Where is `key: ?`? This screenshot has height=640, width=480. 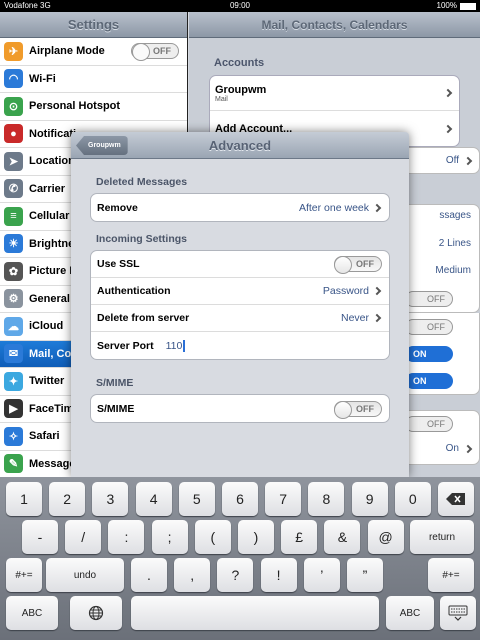
key: ? is located at coordinates (235, 575).